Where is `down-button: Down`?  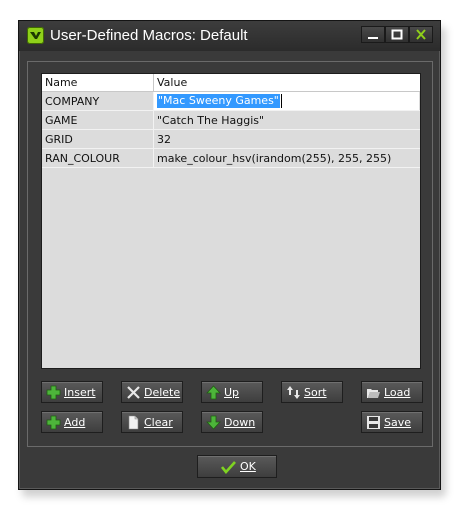 down-button: Down is located at coordinates (232, 422).